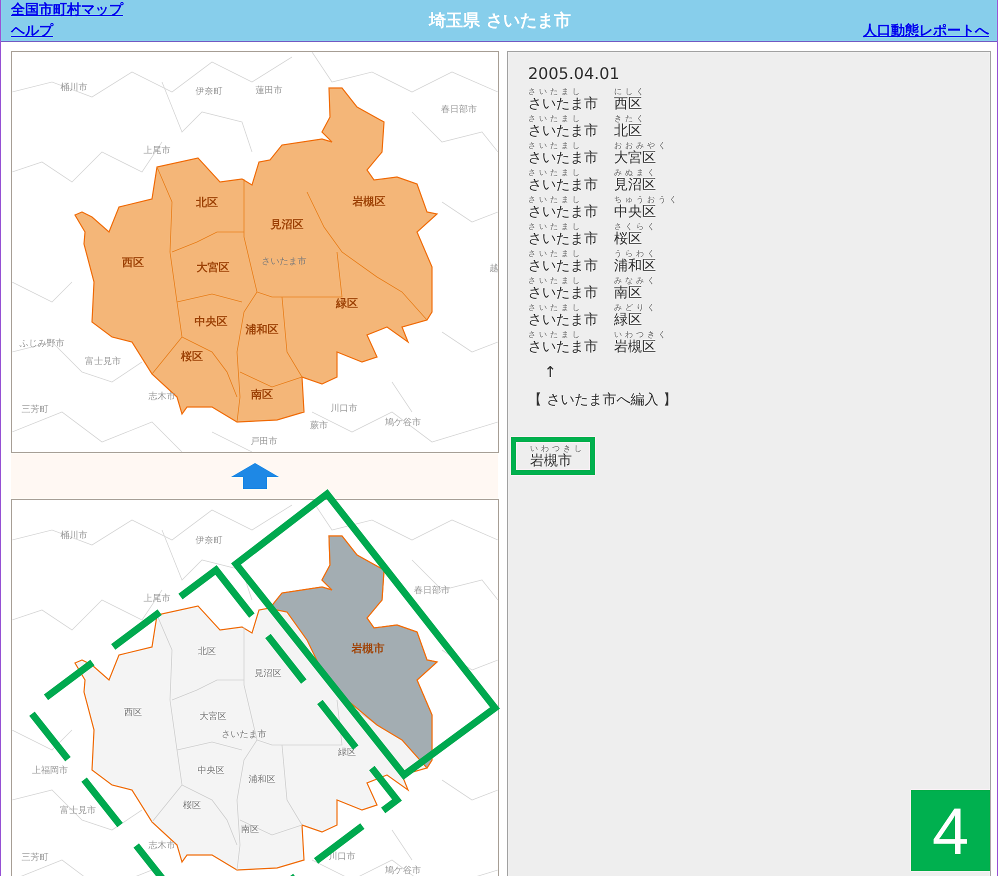 The width and height of the screenshot is (998, 876). Describe the element at coordinates (268, 91) in the screenshot. I see `map-label: 蓮田市` at that location.